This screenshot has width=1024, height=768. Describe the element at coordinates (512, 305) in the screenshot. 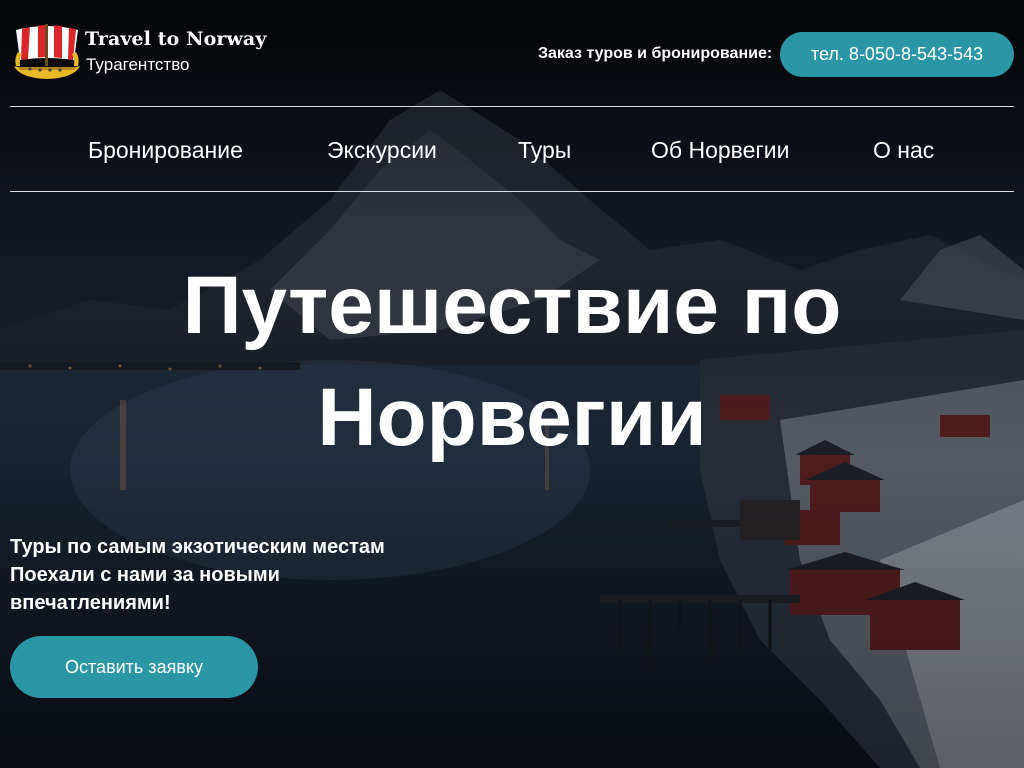

I see `hero-title-line-1: Путешествие по` at that location.